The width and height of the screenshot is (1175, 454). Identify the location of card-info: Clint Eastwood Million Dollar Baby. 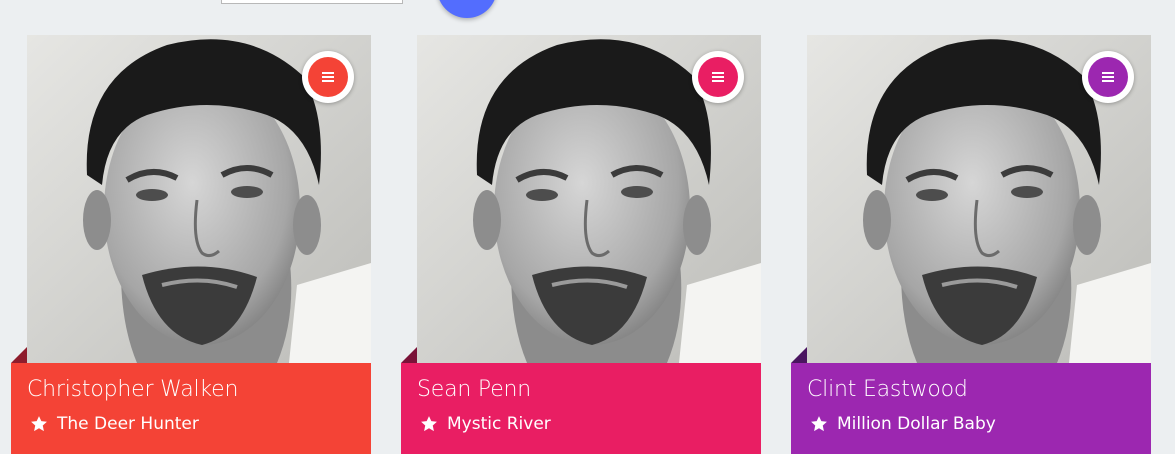
(971, 408).